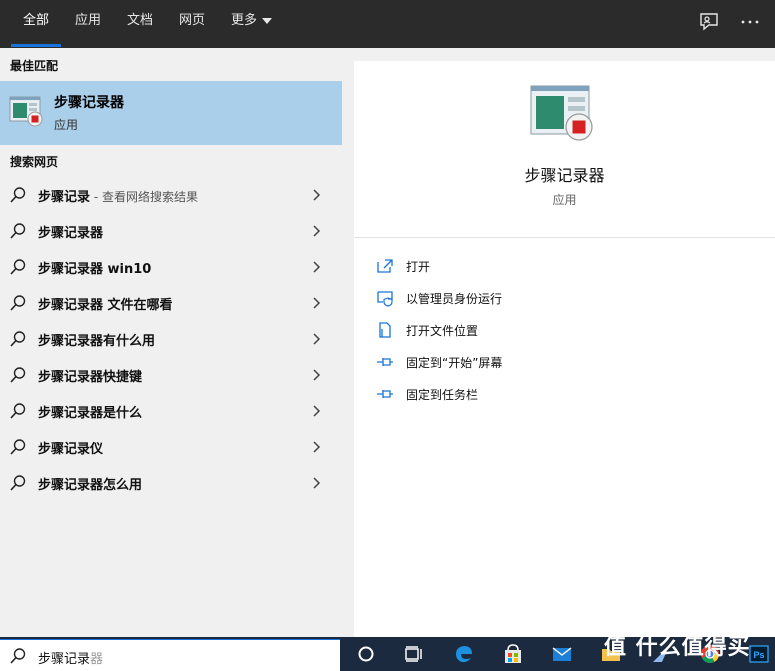  I want to click on web-result-item: 步骤记录器有什么用, so click(171, 339).